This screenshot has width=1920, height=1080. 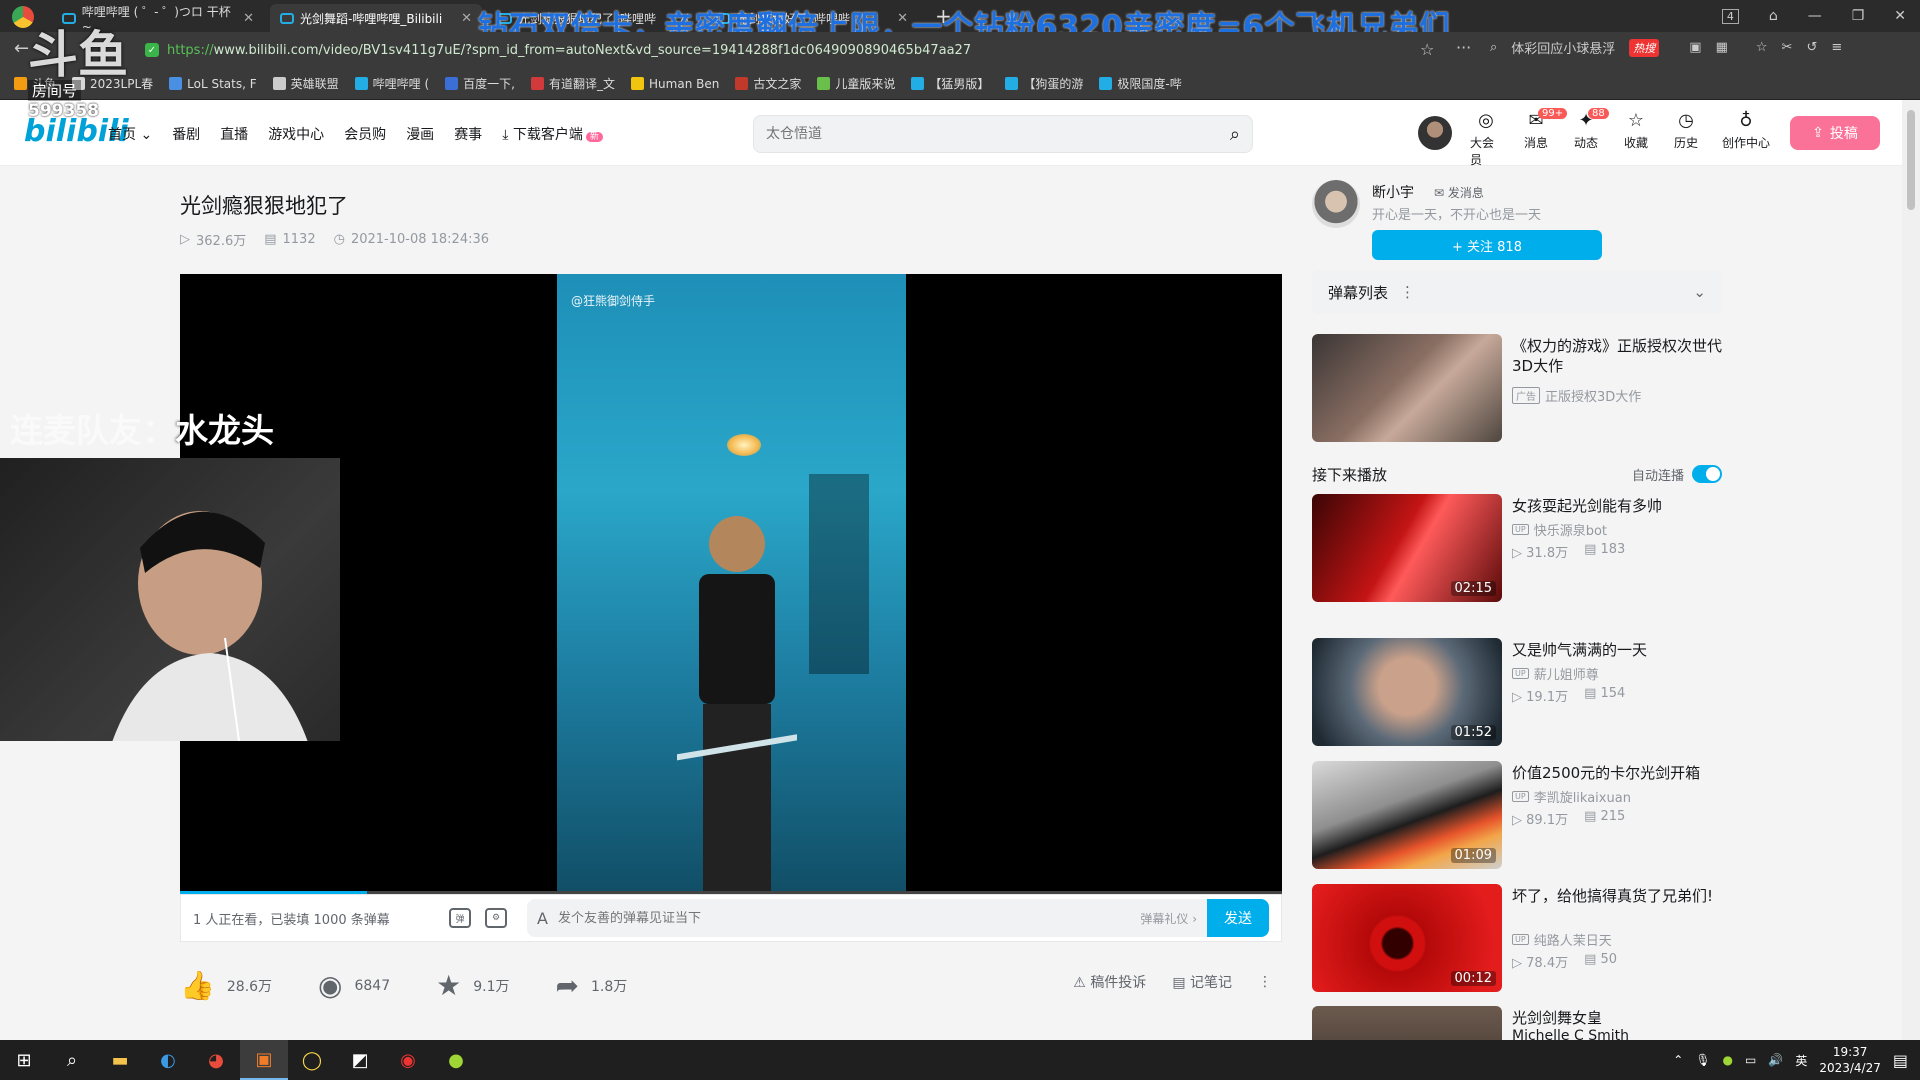 I want to click on danmaku-toggle-icon: 弹, so click(x=460, y=918).